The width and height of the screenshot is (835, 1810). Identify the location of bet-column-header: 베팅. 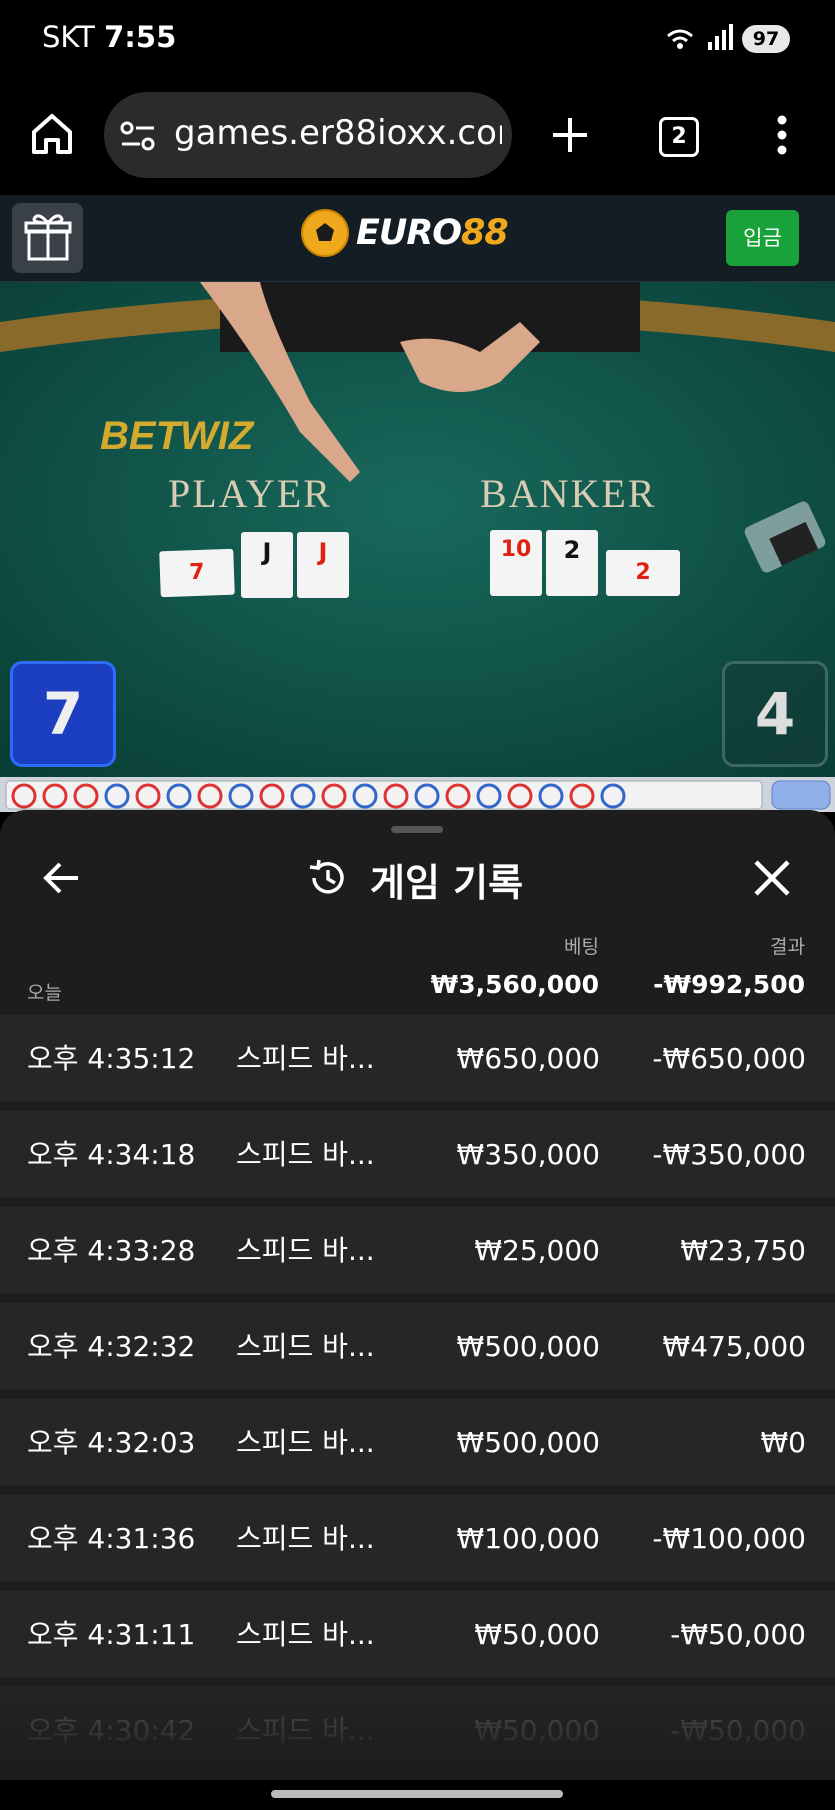
(581, 947).